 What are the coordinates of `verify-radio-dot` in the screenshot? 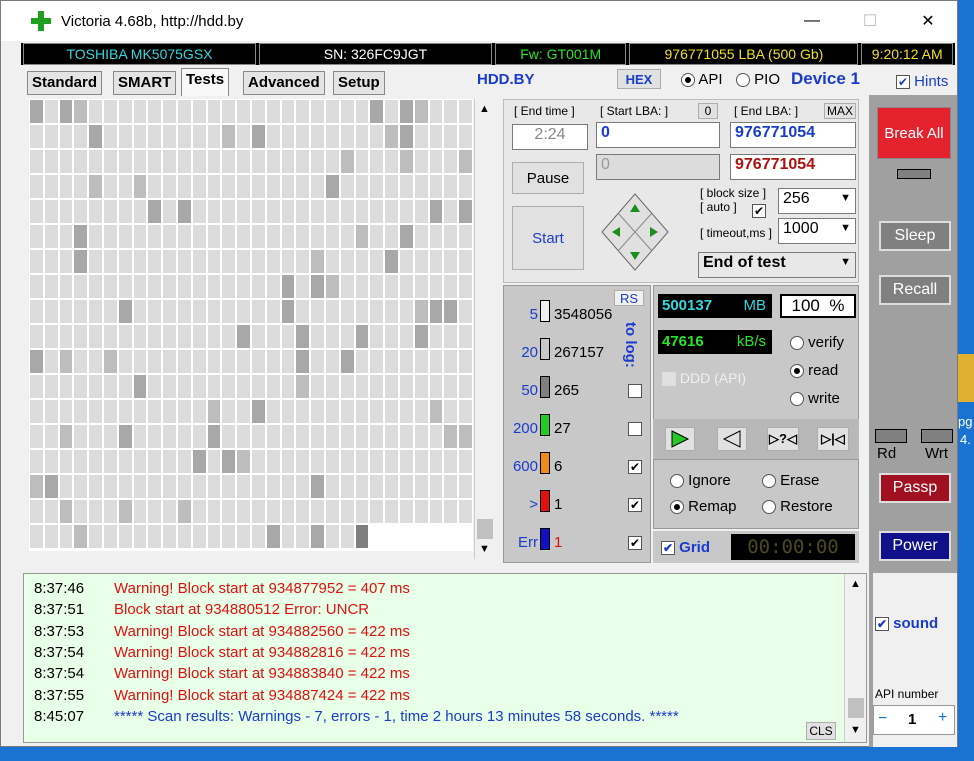 It's located at (797, 343).